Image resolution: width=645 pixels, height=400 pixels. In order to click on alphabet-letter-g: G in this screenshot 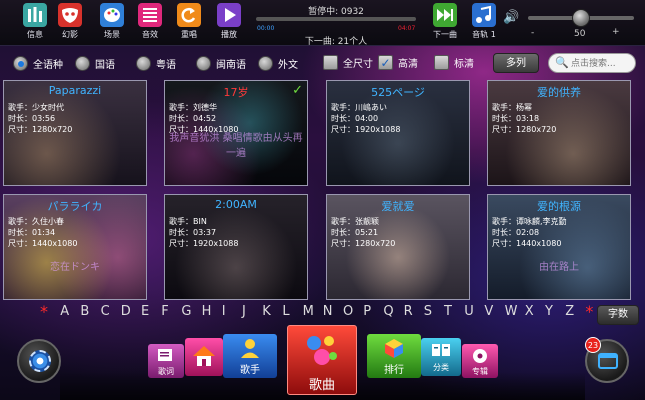, I will do `click(186, 311)`.